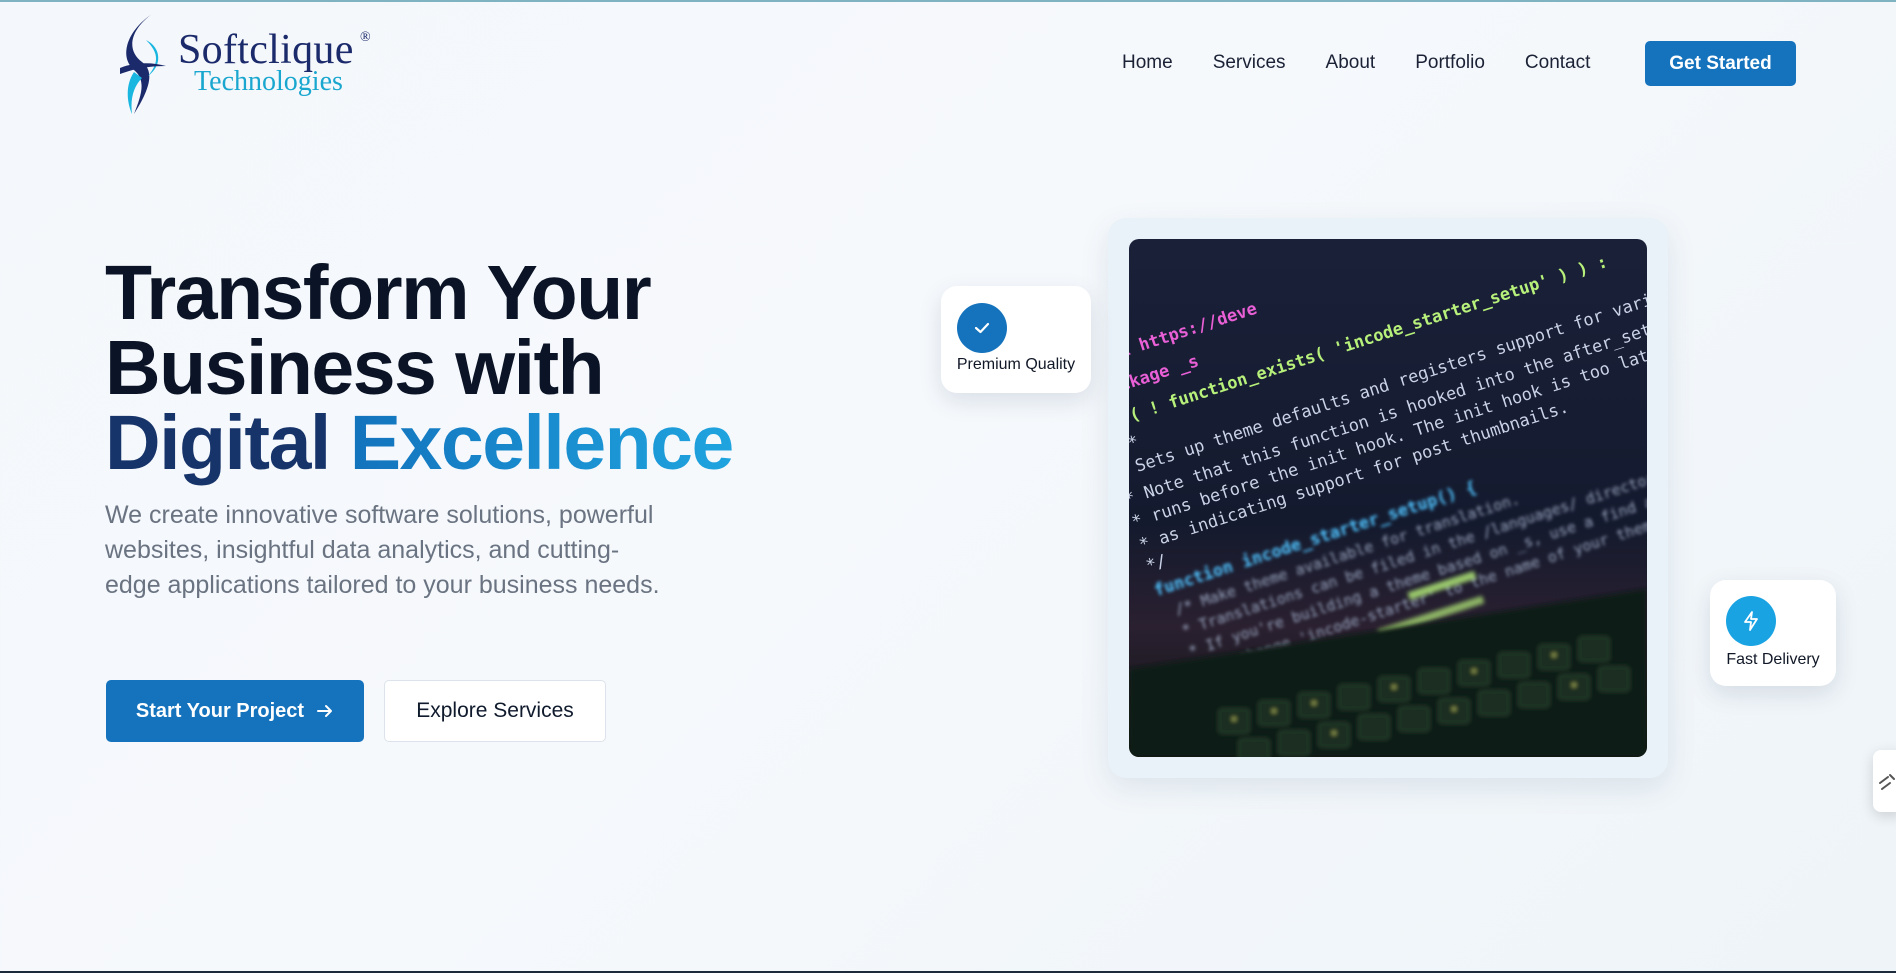  I want to click on main-nav: Home Services About Portfolio Contact, so click(1369, 63).